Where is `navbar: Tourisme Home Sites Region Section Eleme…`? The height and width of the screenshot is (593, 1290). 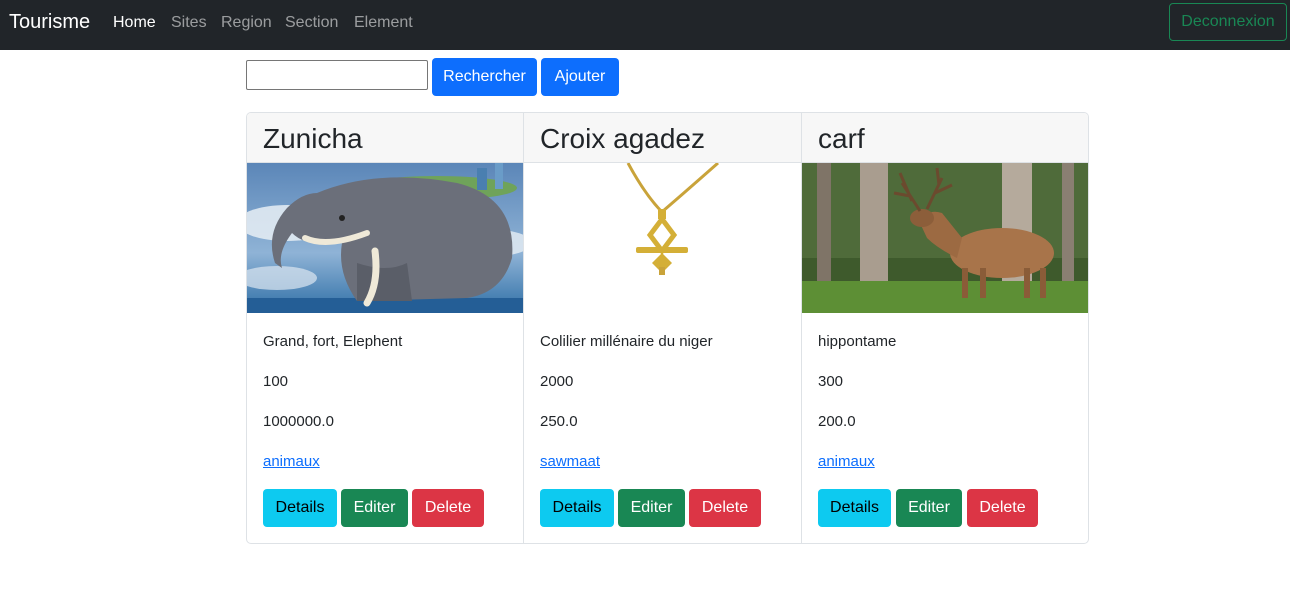
navbar: Tourisme Home Sites Region Section Eleme… is located at coordinates (645, 25).